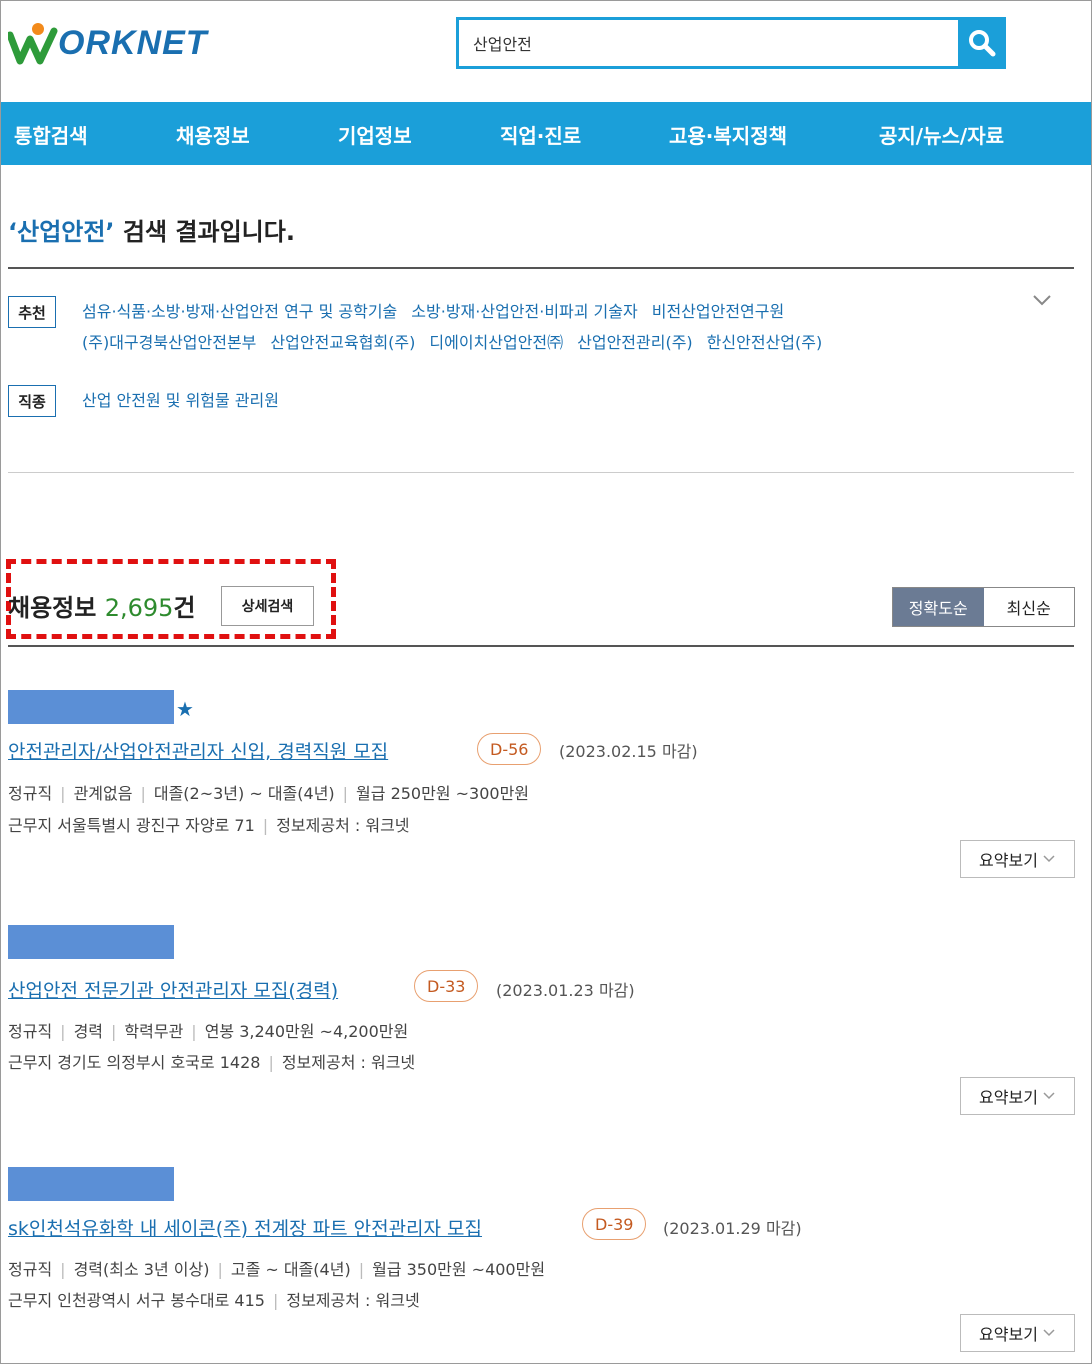 This screenshot has height=1364, width=1092. Describe the element at coordinates (139, 608) in the screenshot. I see `jobs-count: 2,695` at that location.